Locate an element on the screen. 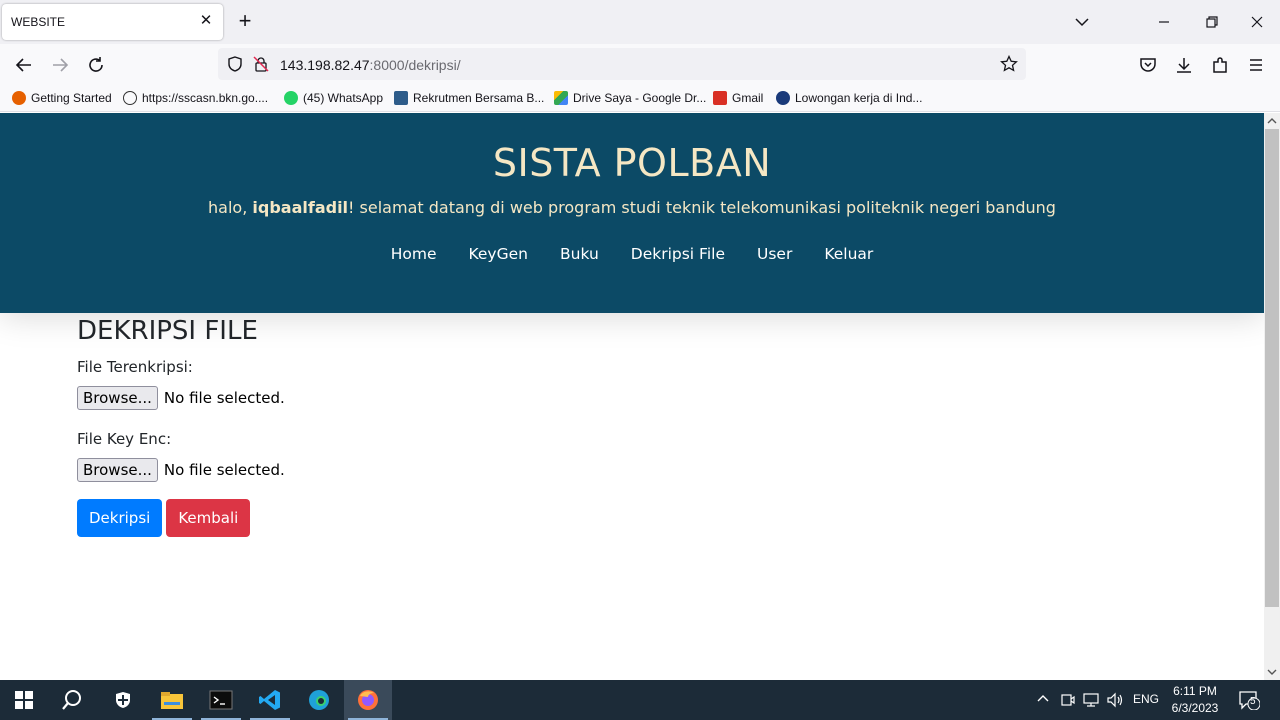  greeting-prefix: halo, is located at coordinates (230, 207).